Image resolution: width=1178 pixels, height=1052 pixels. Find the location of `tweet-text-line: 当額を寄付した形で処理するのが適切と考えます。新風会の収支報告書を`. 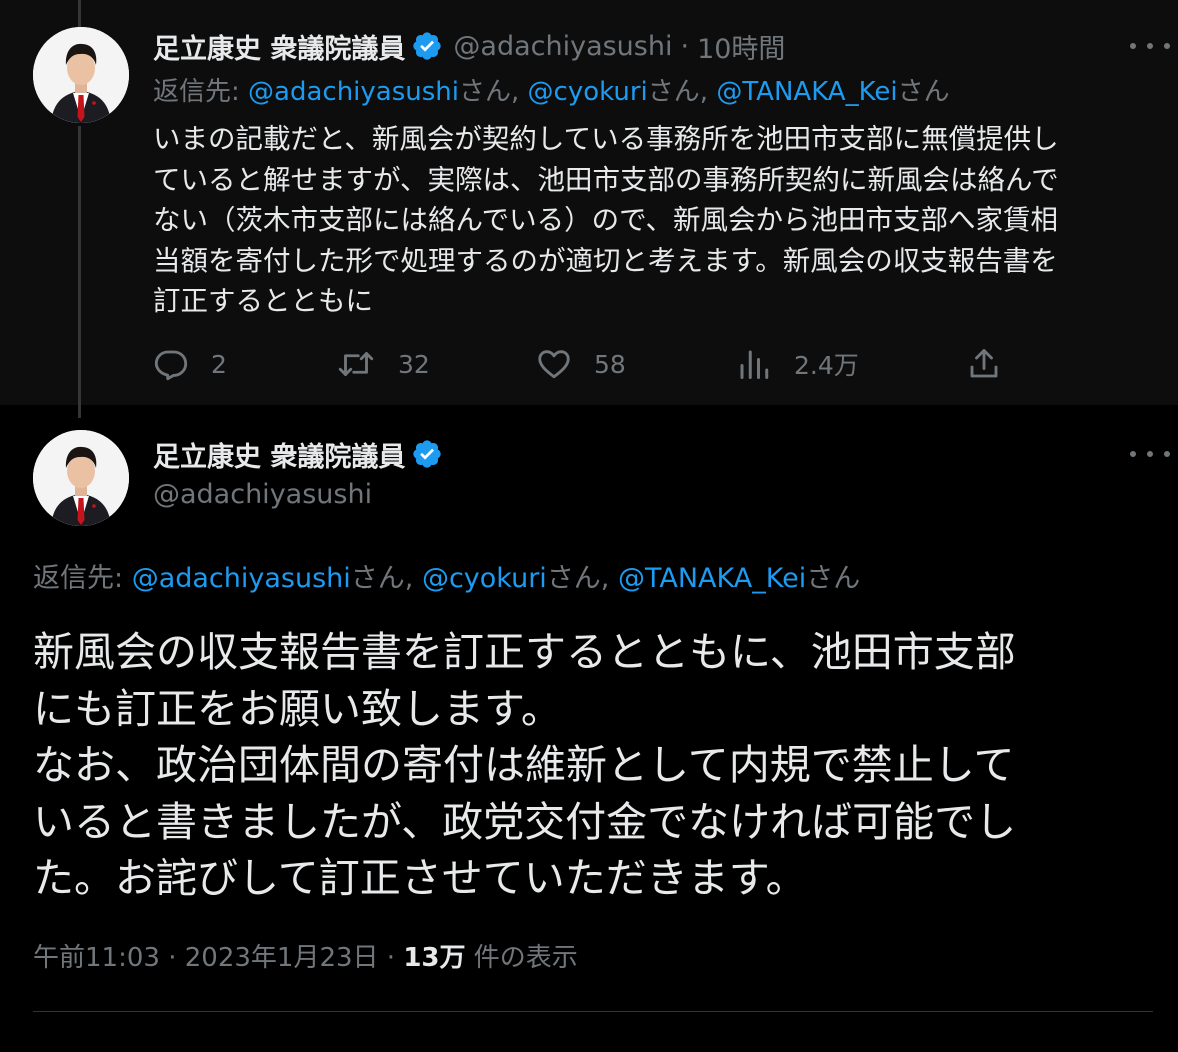

tweet-text-line: 当額を寄付した形で処理するのが適切と考えます。新風会の収支報告書を is located at coordinates (605, 260).